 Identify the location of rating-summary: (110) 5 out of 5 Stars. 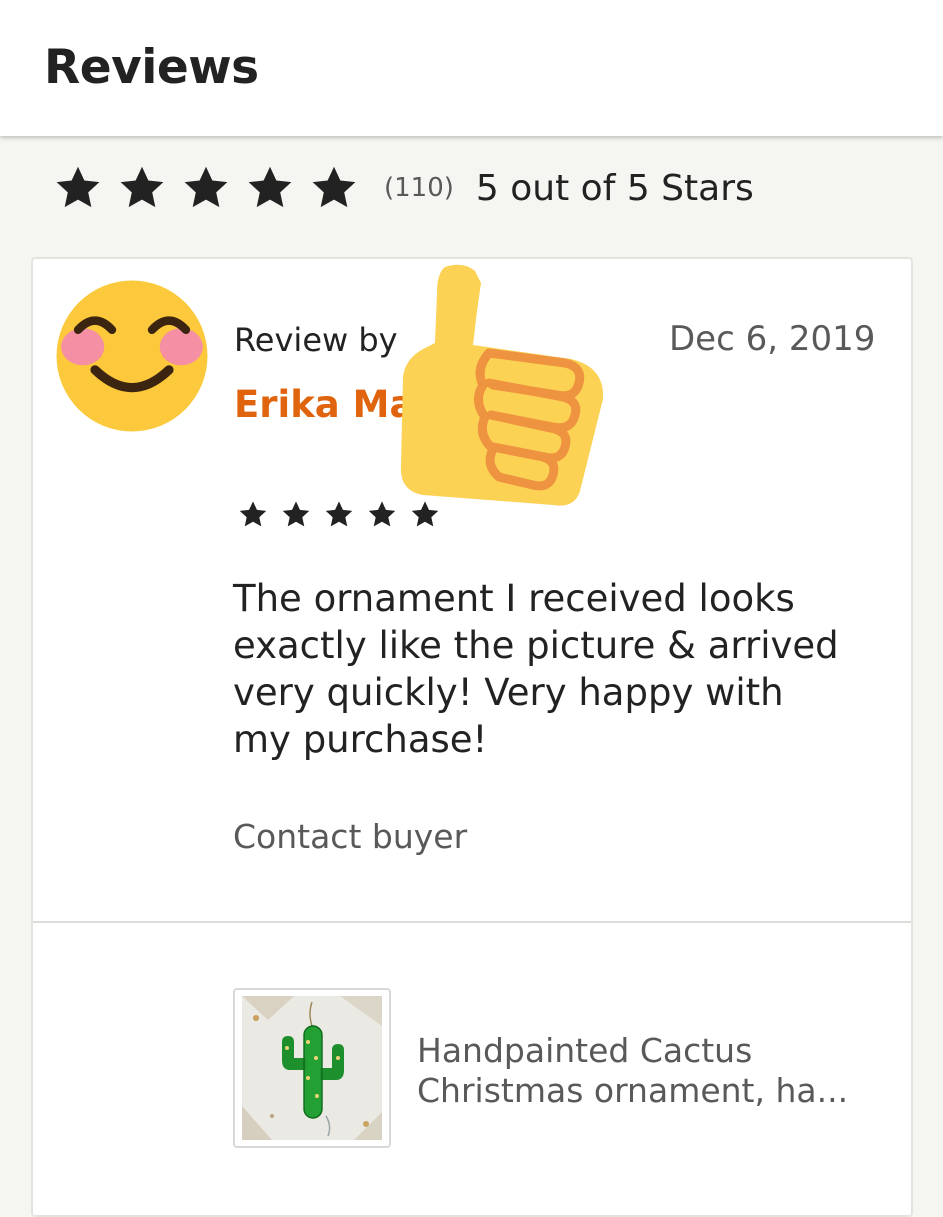
(403, 188).